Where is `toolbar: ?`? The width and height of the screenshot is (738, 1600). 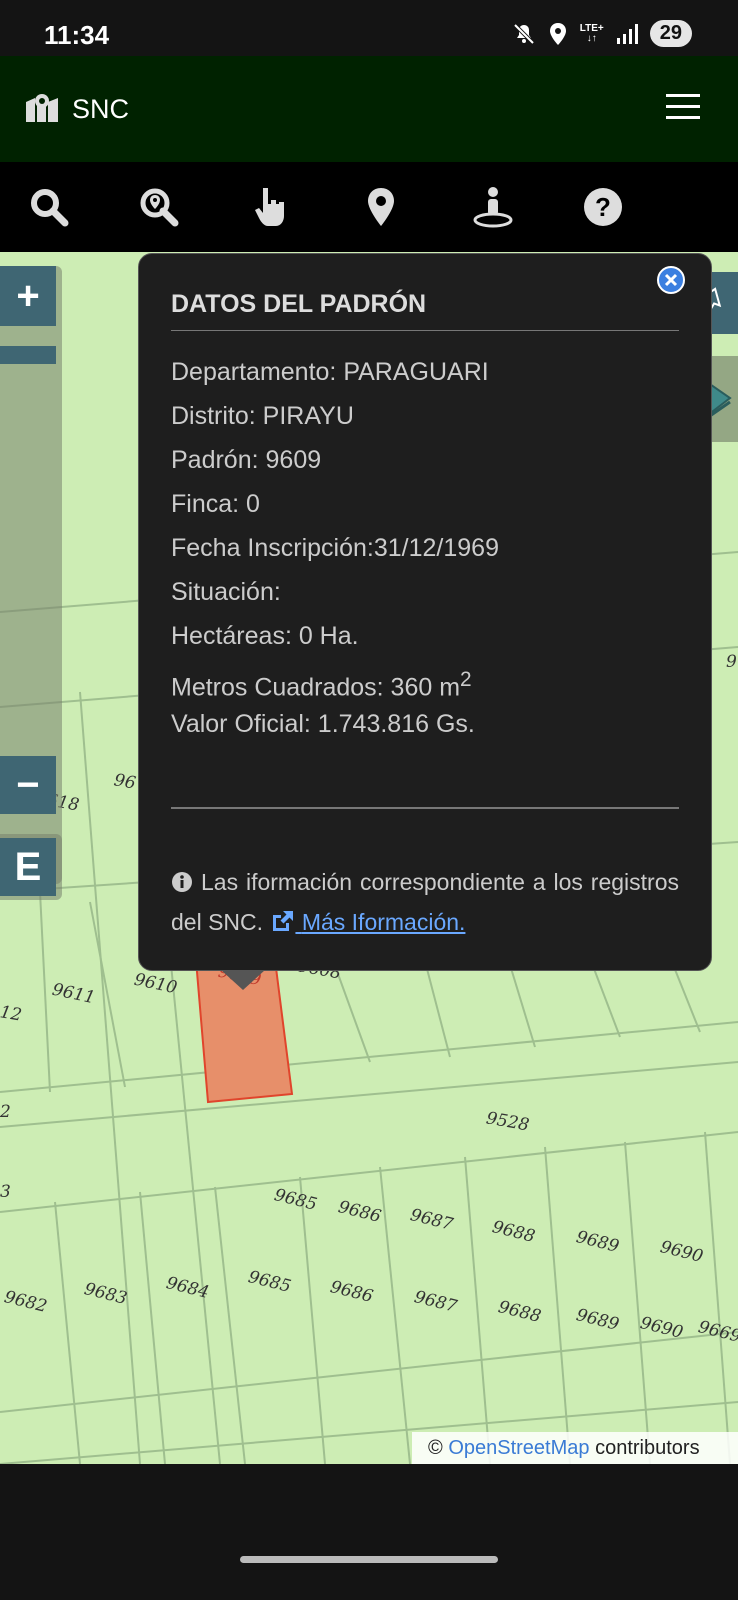 toolbar: ? is located at coordinates (369, 207).